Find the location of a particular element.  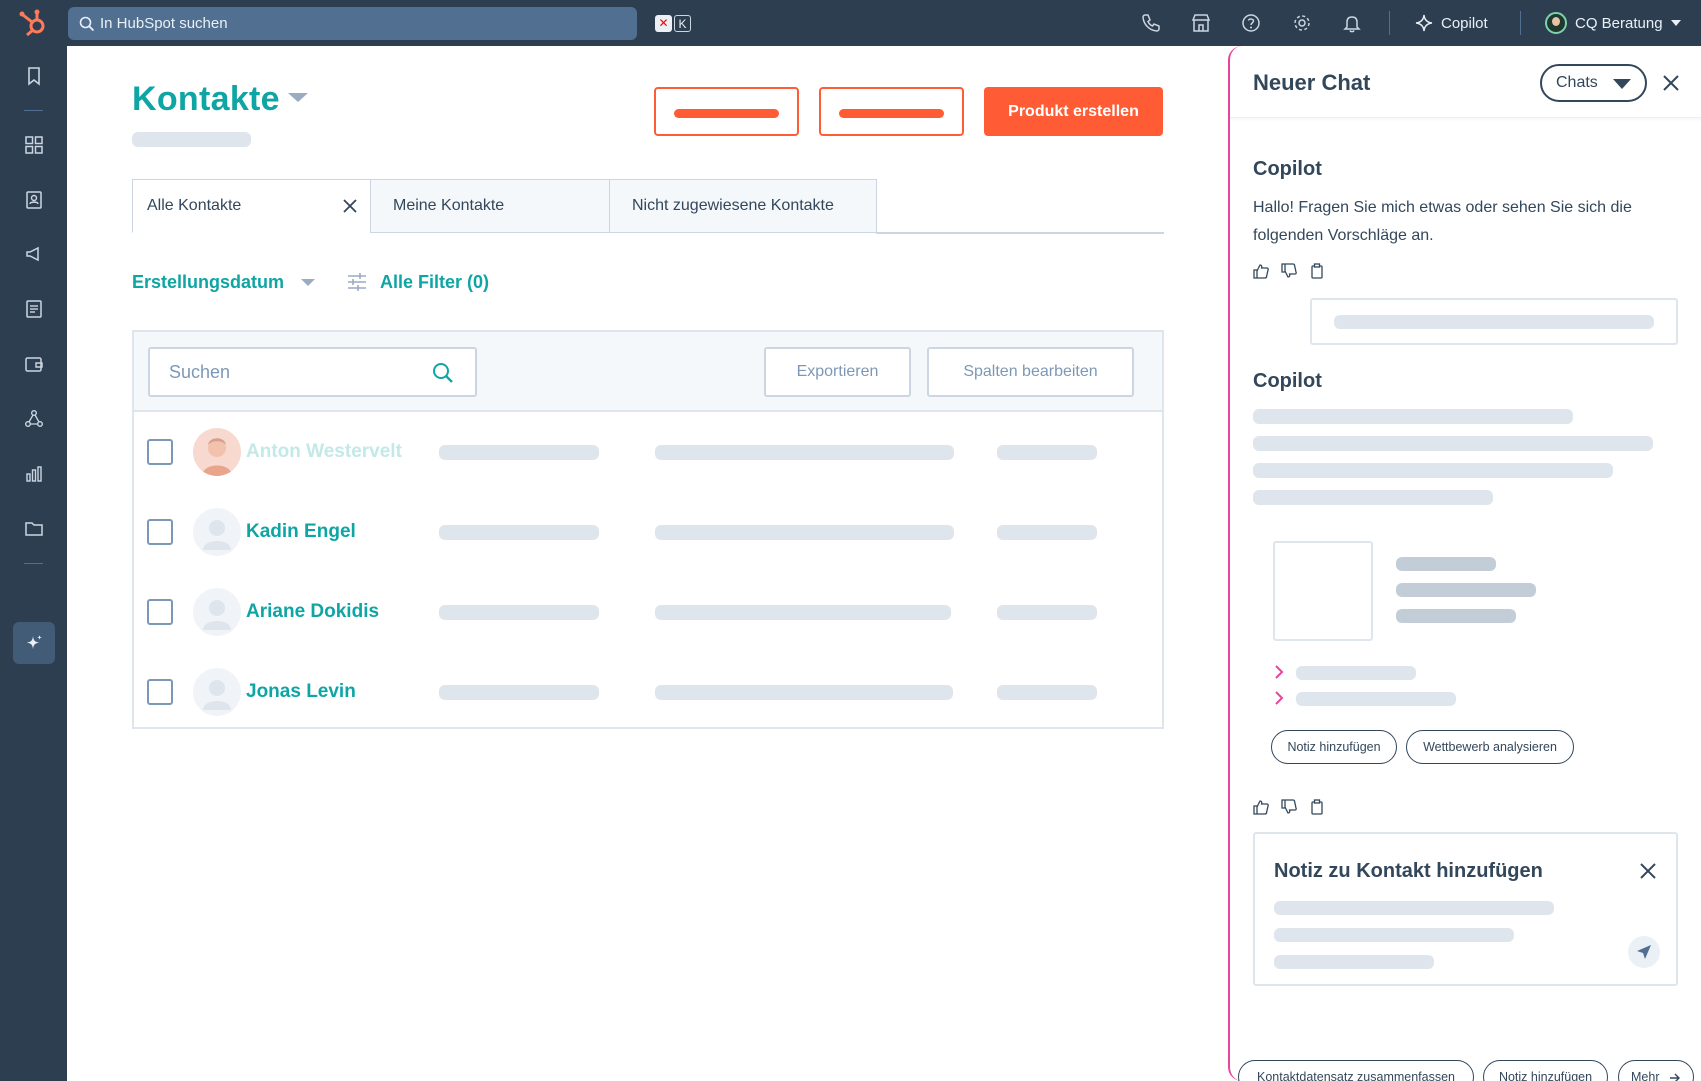

summarize-contact-chip: Kontaktdatensatz zusammenfassen is located at coordinates (1356, 1070).